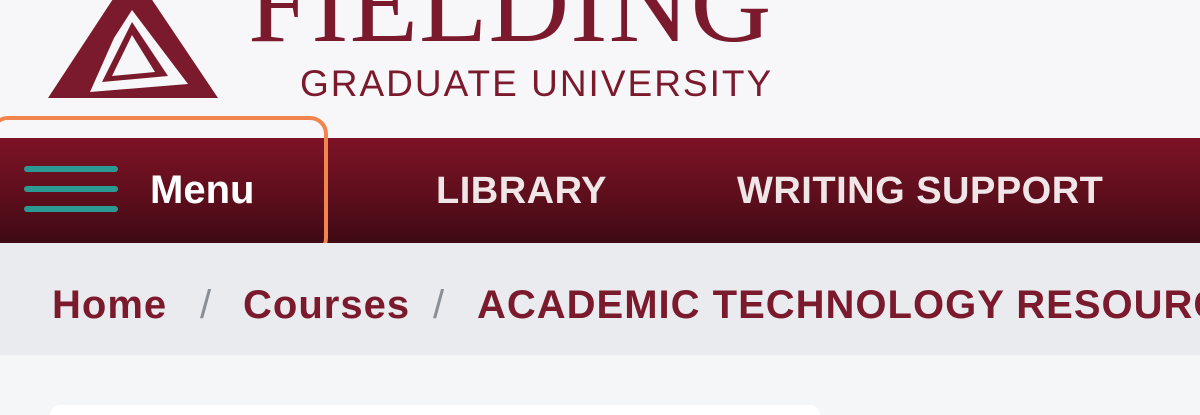  Describe the element at coordinates (537, 83) in the screenshot. I see `logo-subtitle: GRADUATE UNIVERSITY` at that location.